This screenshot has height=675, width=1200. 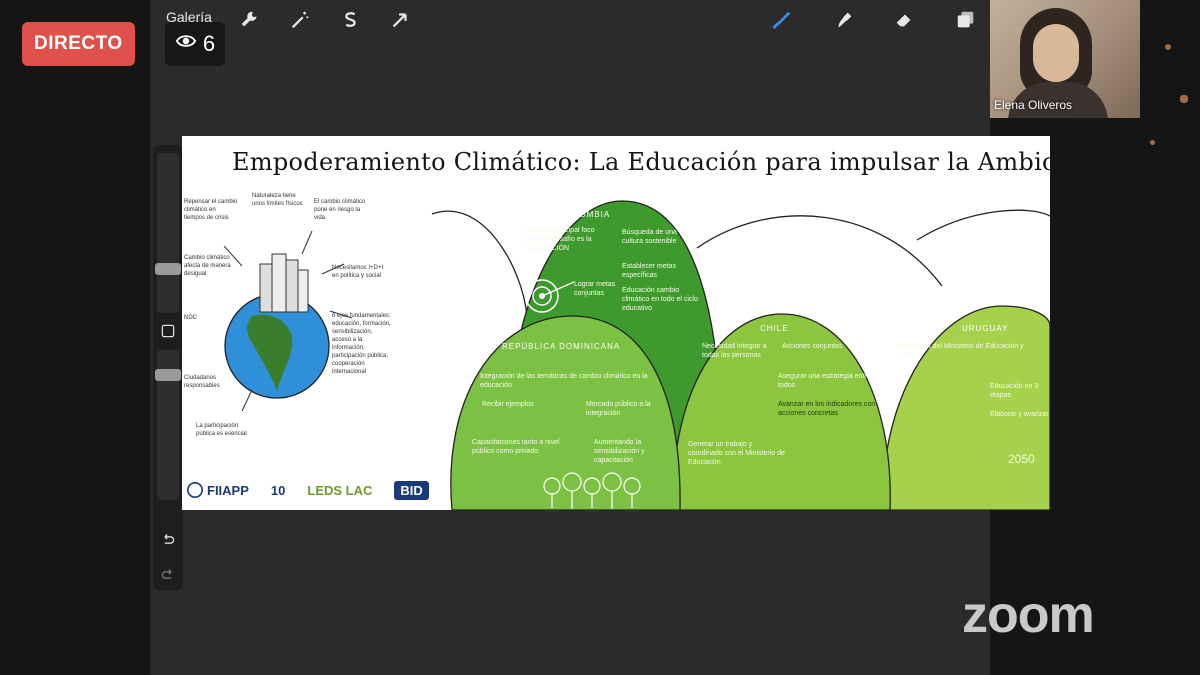 What do you see at coordinates (618, 409) in the screenshot?
I see `dominicana-note: Mercado público a la integración` at bounding box center [618, 409].